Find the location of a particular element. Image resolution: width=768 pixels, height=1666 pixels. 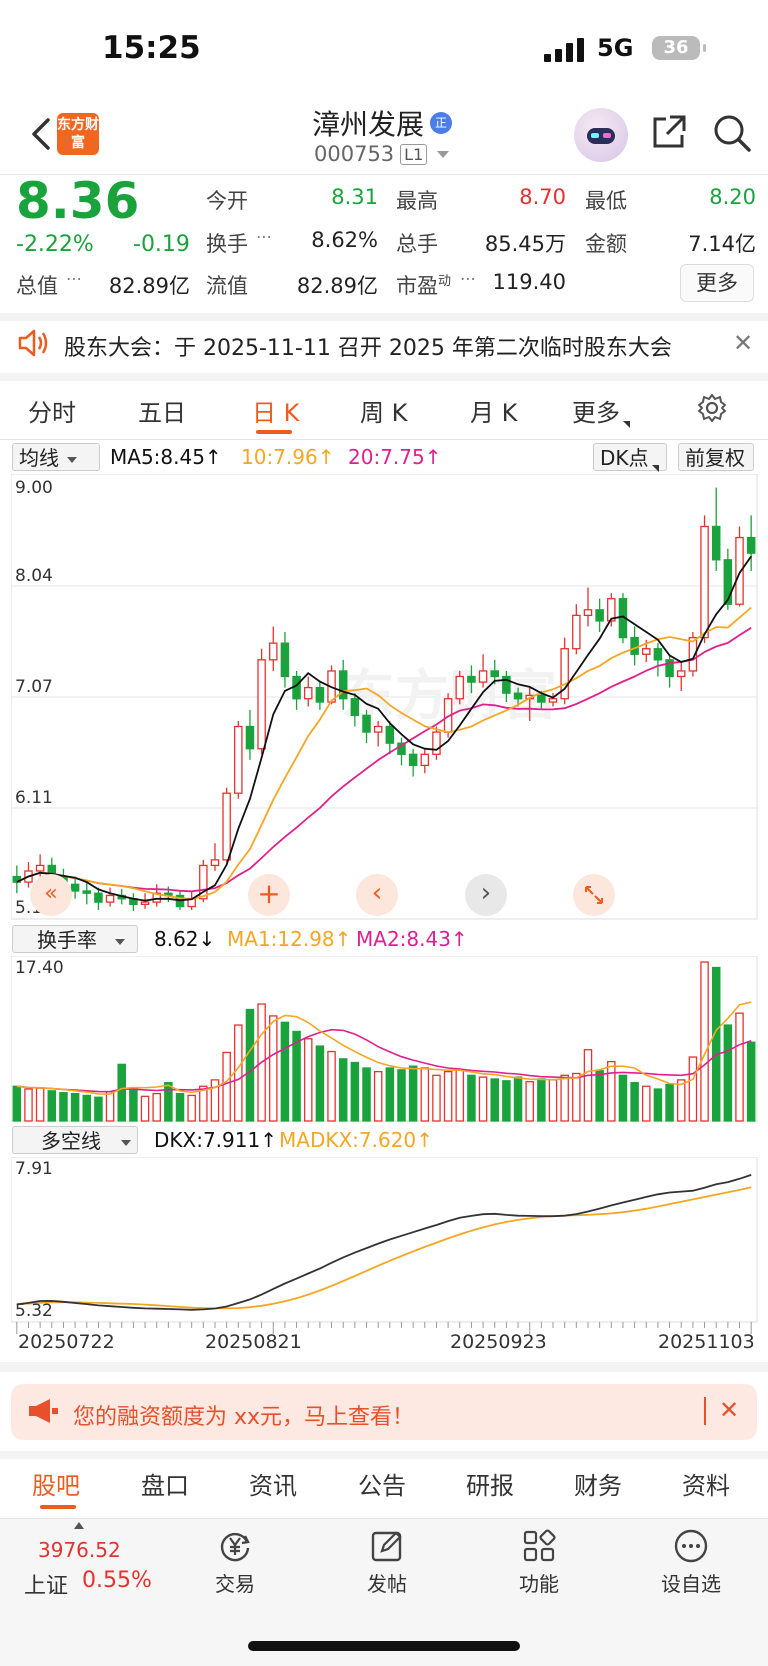

tab-month-k: 月 K is located at coordinates (493, 410).